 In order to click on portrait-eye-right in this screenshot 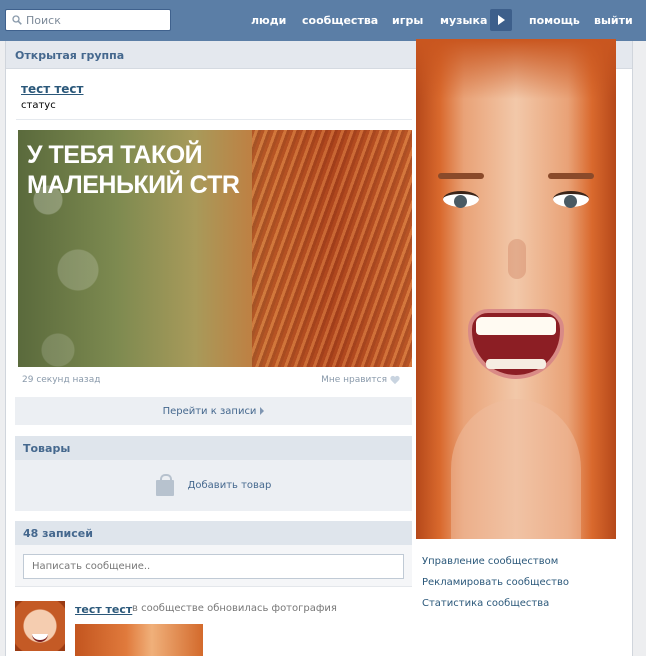, I will do `click(571, 199)`.